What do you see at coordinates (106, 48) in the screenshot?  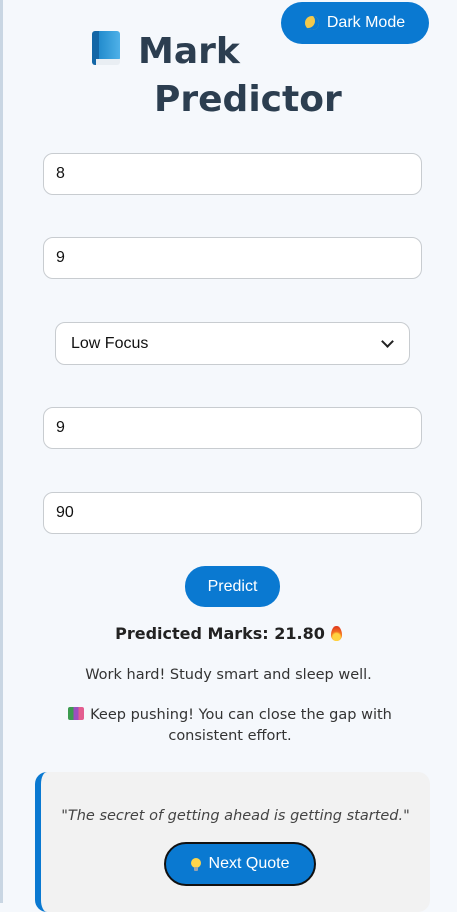 I see `book-icon` at bounding box center [106, 48].